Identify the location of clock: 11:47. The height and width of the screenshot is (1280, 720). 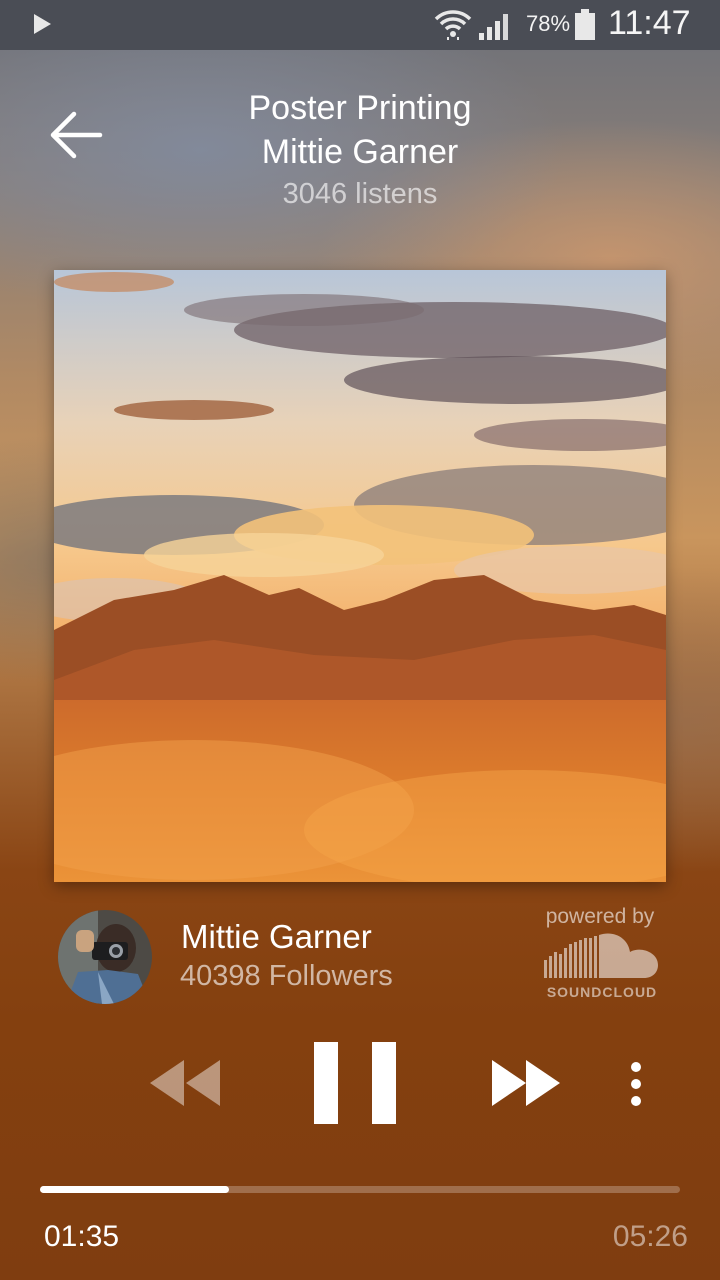
(649, 23).